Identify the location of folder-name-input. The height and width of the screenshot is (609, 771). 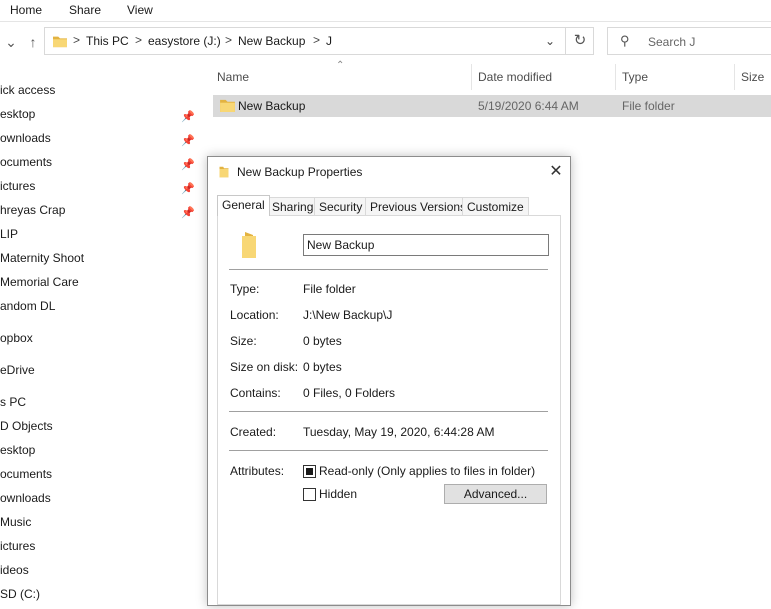
(426, 245).